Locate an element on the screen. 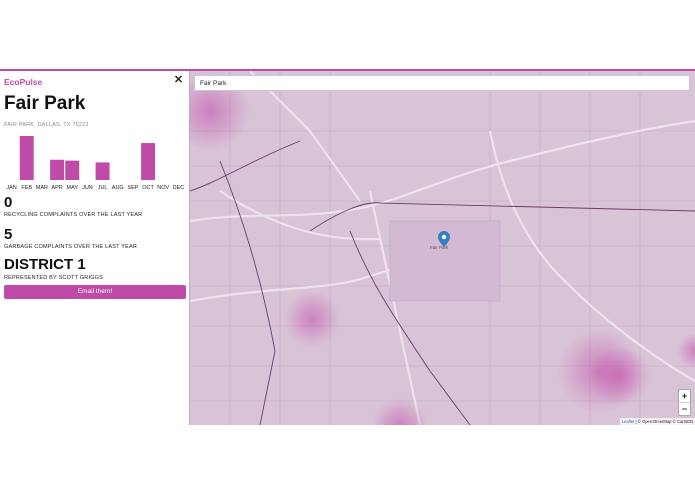 The width and height of the screenshot is (695, 494). zoom-in-button: + is located at coordinates (684, 396).